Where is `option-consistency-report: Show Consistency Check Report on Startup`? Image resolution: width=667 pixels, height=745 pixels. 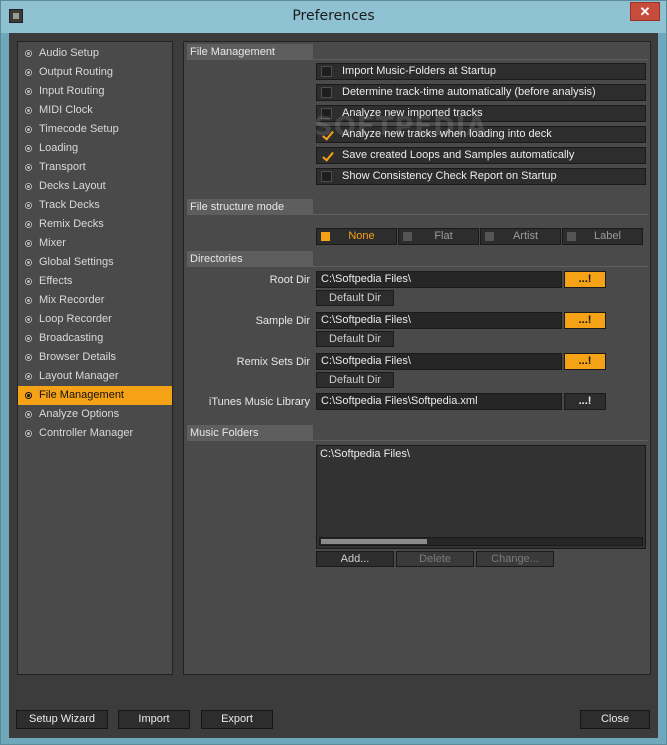 option-consistency-report: Show Consistency Check Report on Startup is located at coordinates (481, 176).